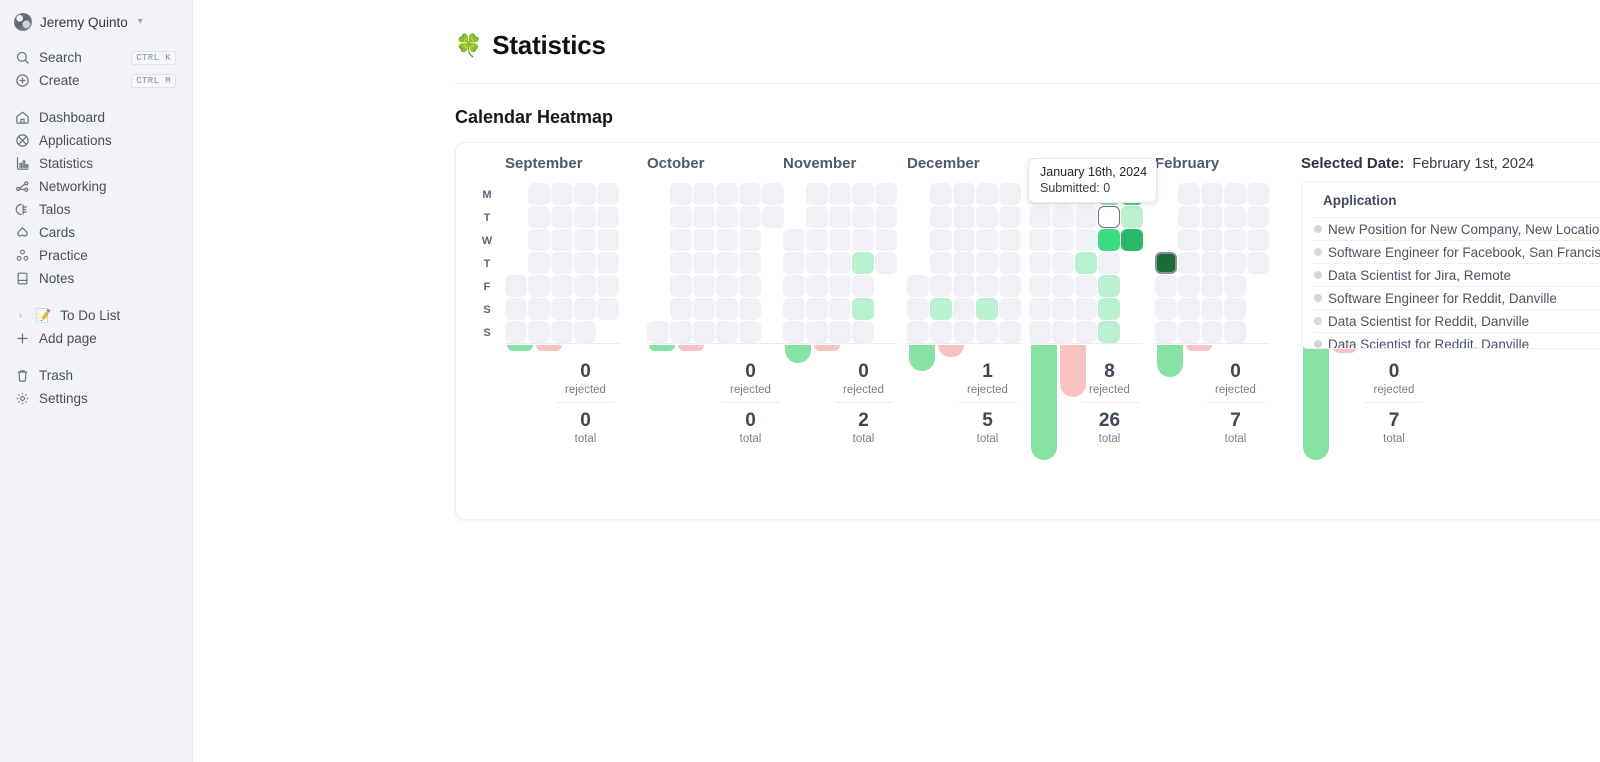  What do you see at coordinates (1109, 217) in the screenshot?
I see `heatmap-day-cell-hovered` at bounding box center [1109, 217].